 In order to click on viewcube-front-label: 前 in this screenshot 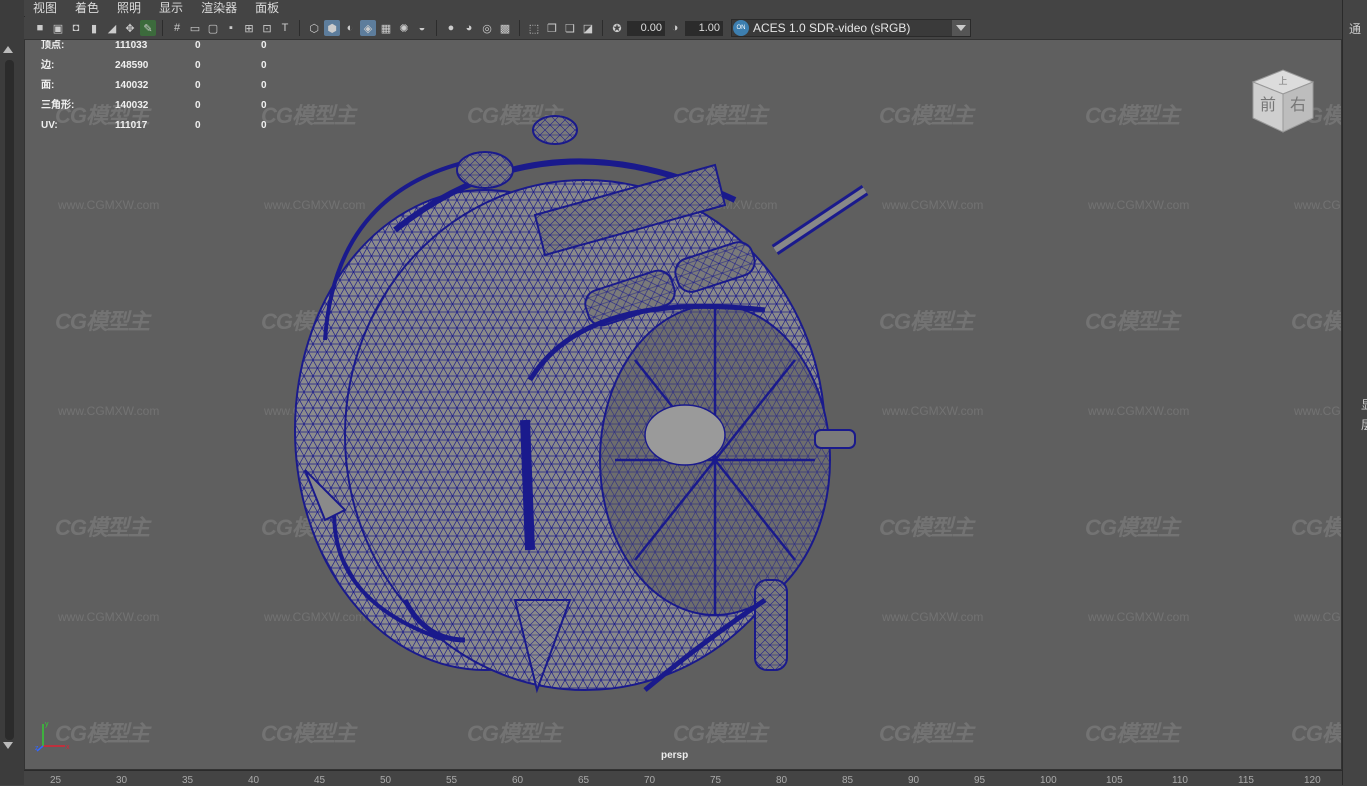, I will do `click(1268, 105)`.